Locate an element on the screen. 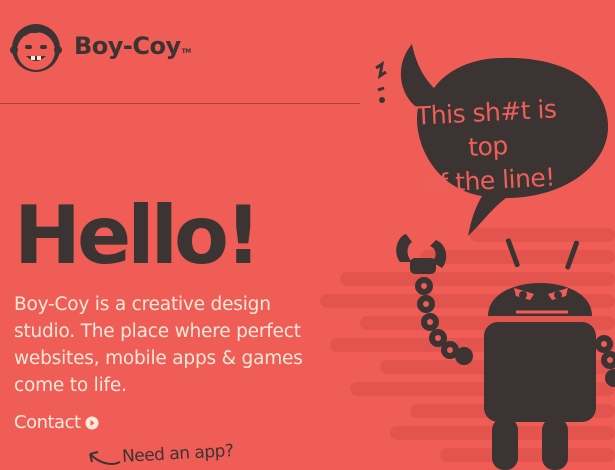 The width and height of the screenshot is (615, 470). logo-link: Boy-CoyTM is located at coordinates (99, 46).